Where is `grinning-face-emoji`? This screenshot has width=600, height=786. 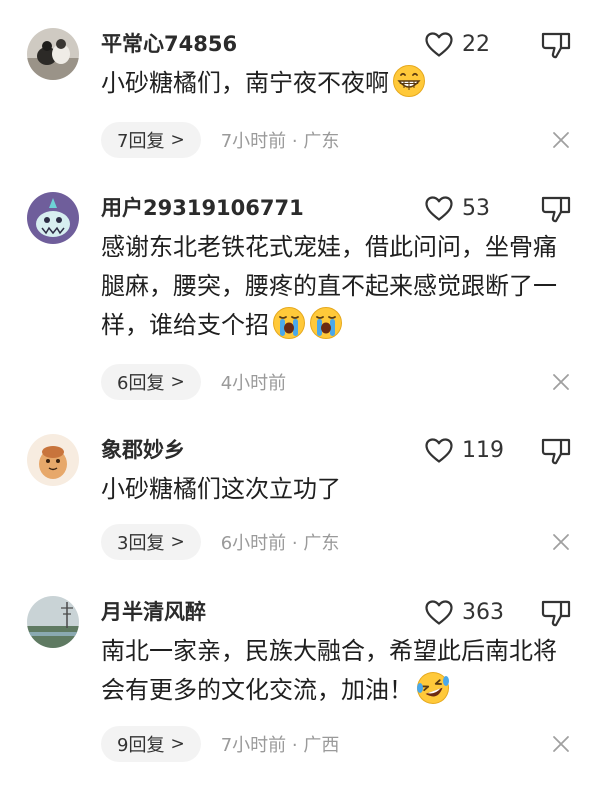 grinning-face-emoji is located at coordinates (409, 81).